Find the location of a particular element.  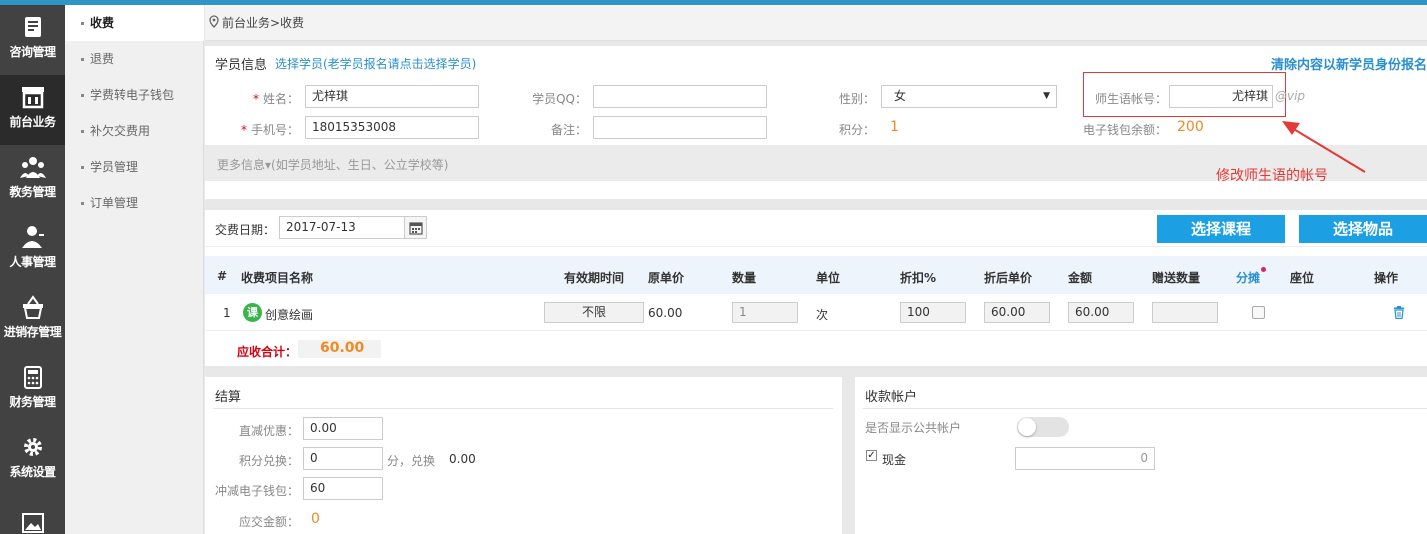

nav-item-consult: 咨询管理 is located at coordinates (32, 40).